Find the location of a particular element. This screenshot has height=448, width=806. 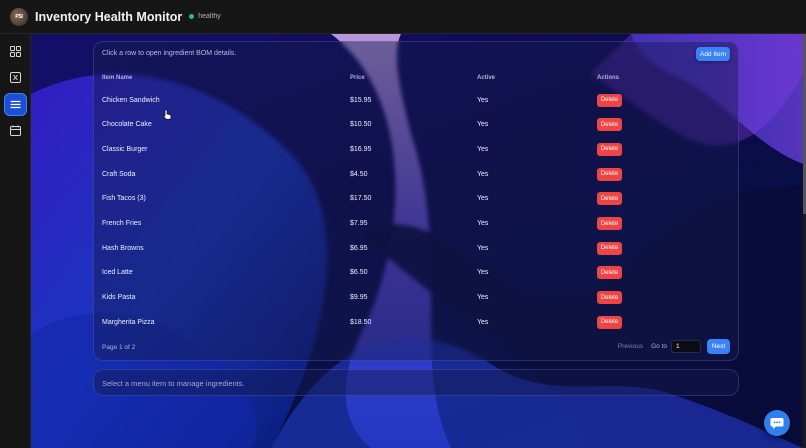

table-row: French Fries $7.95 Yes Delete is located at coordinates (416, 224).